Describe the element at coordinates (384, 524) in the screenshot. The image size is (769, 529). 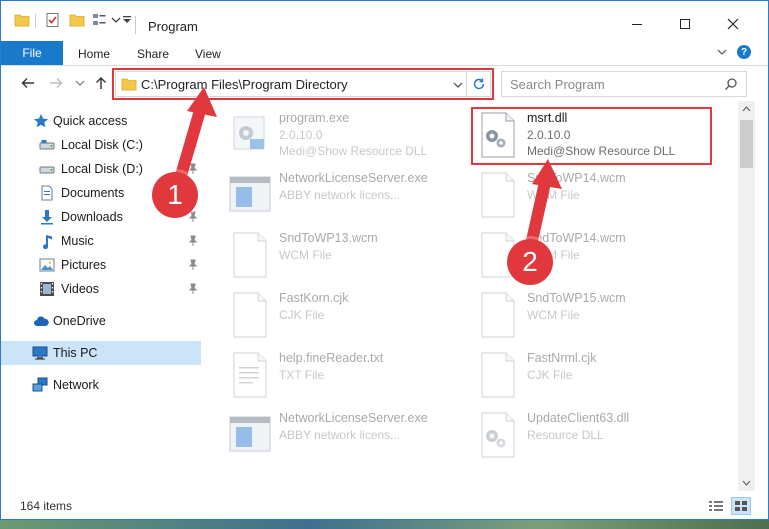
I see `desktop-background` at that location.